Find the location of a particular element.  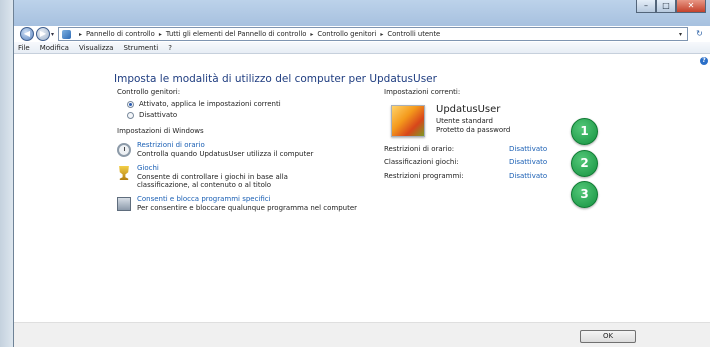

ok-button: OK is located at coordinates (608, 336).